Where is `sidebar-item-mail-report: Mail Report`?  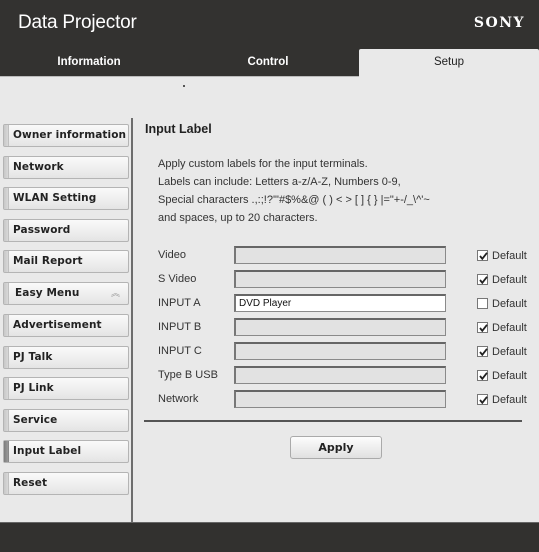
sidebar-item-mail-report: Mail Report is located at coordinates (66, 261).